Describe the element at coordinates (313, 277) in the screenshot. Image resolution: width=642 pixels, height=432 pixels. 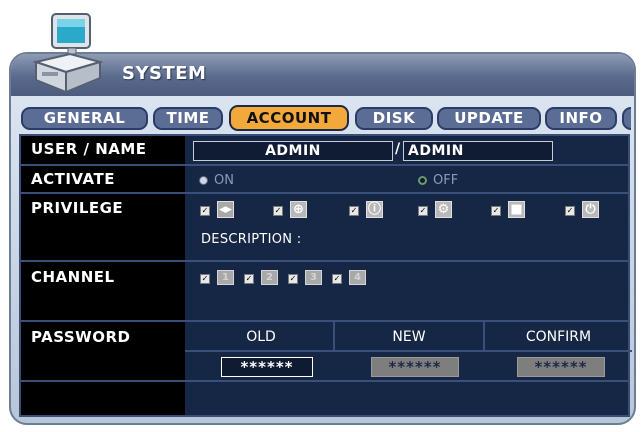
I see `channel-3-box: 3` at that location.